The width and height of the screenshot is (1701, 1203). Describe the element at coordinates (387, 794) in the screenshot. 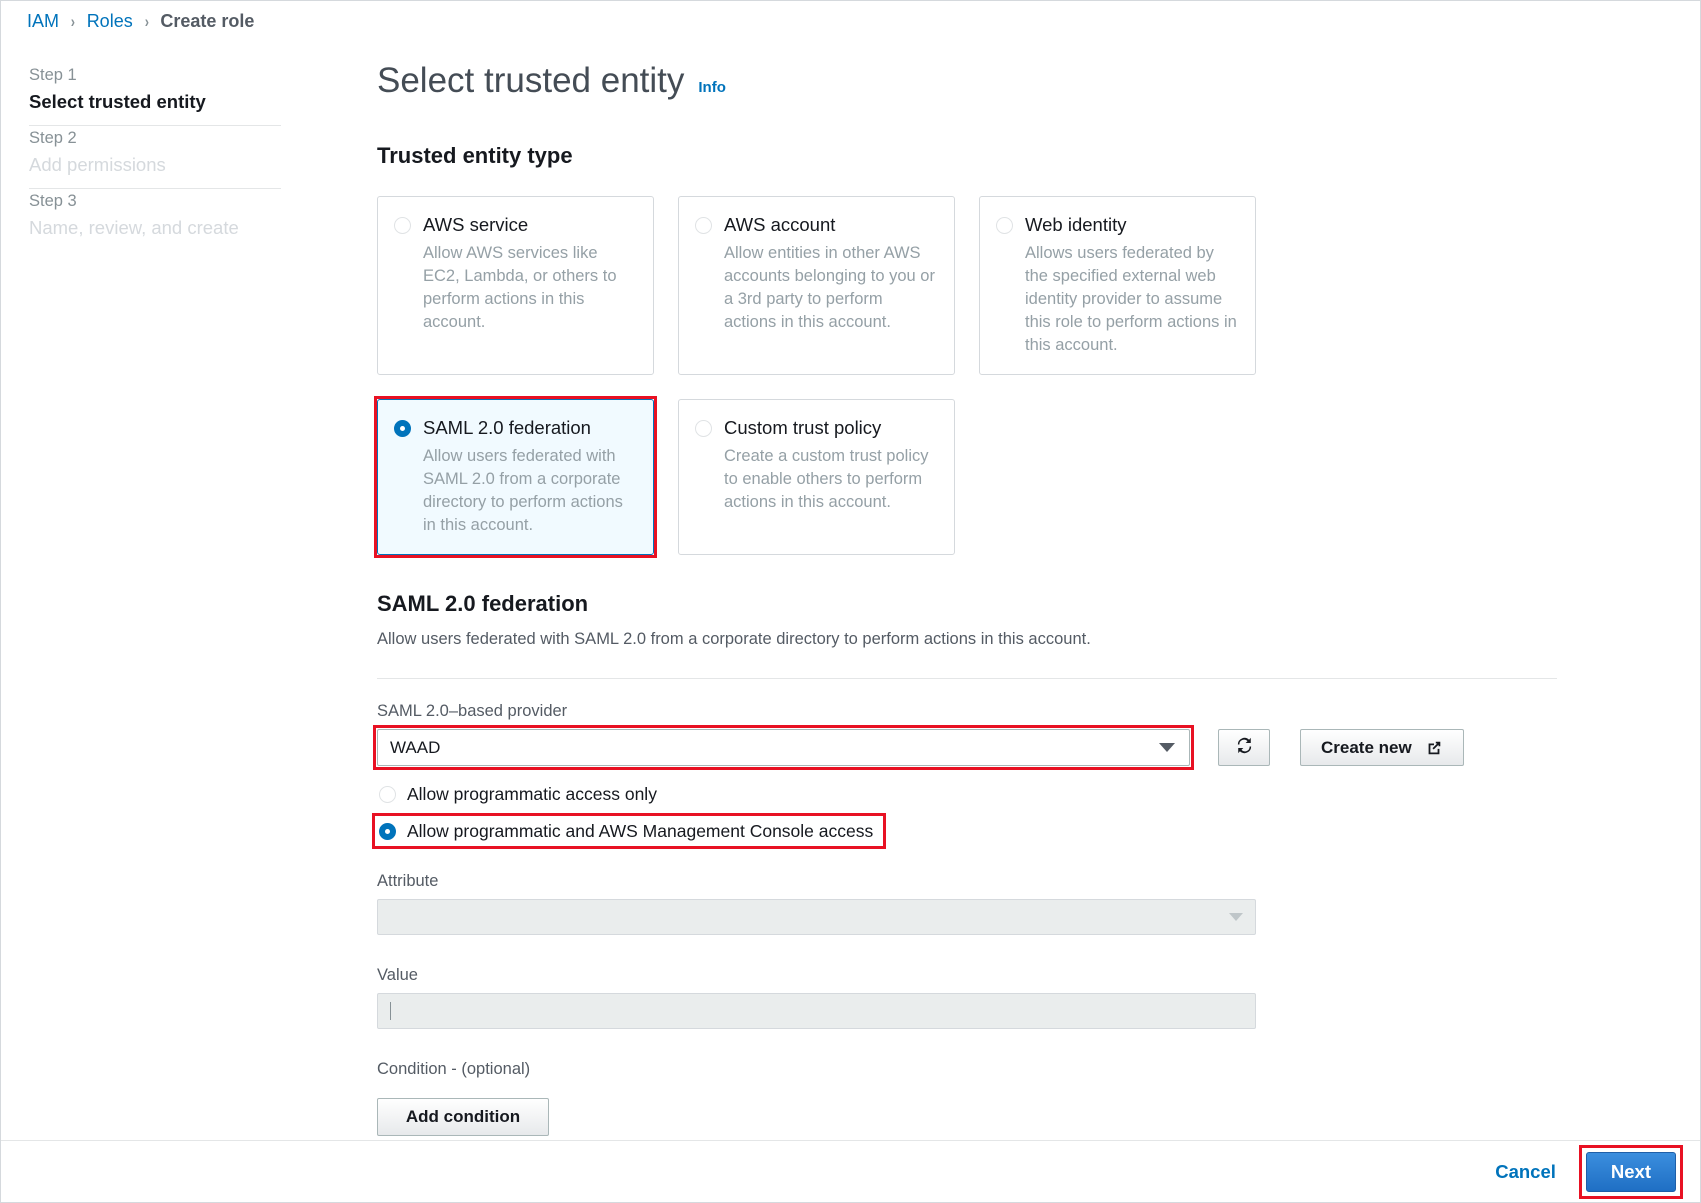

I see `radio-programmatic-only` at that location.